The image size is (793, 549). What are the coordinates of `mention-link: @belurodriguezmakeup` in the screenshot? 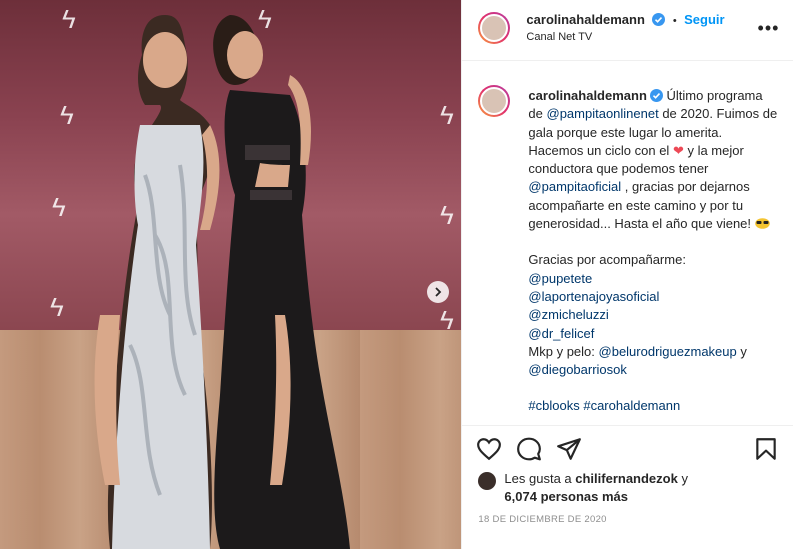 It's located at (668, 351).